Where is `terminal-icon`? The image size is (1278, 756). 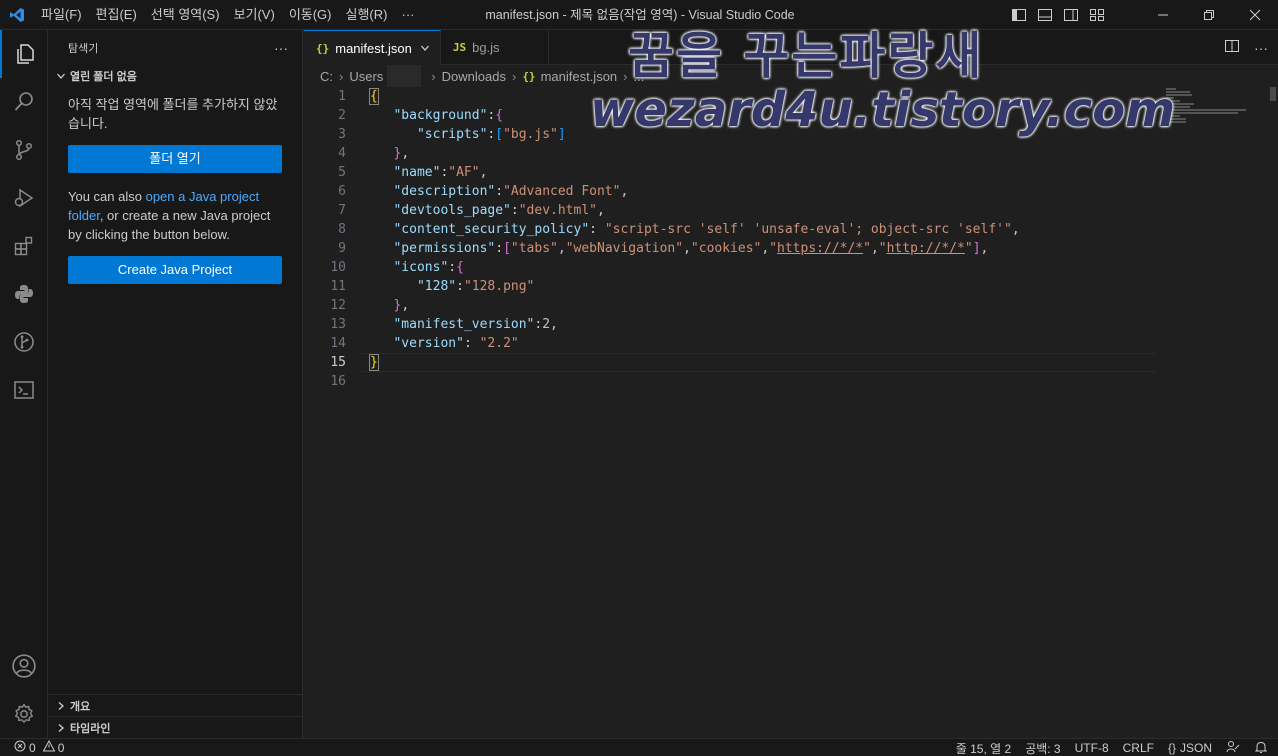 terminal-icon is located at coordinates (24, 390).